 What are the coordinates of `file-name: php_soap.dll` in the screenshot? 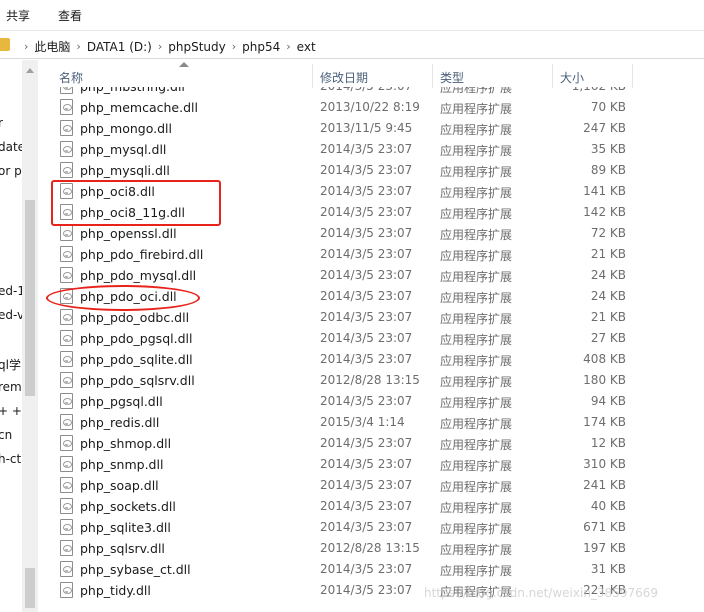 It's located at (119, 485).